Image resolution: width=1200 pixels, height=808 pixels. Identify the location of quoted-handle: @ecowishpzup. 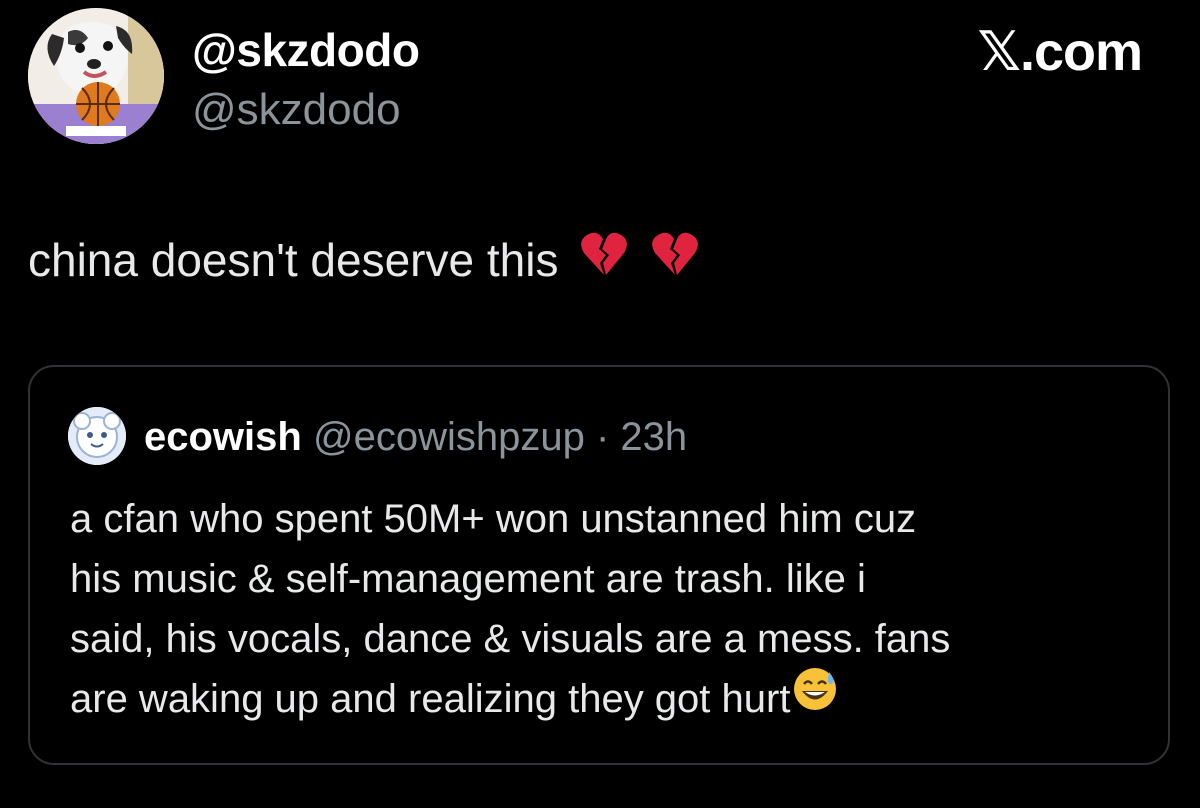
(449, 437).